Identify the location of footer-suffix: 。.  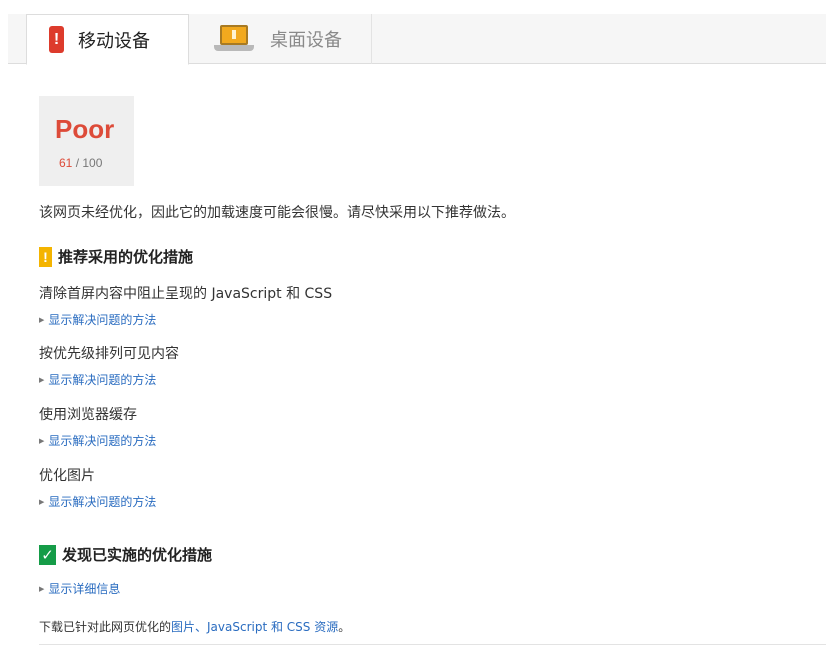
(344, 627).